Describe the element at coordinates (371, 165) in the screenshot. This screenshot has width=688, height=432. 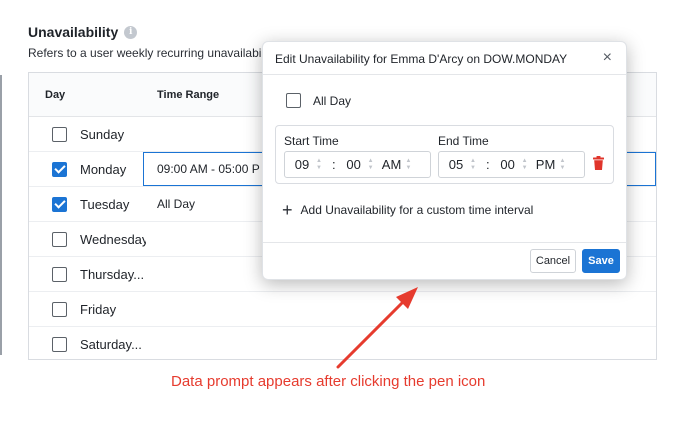
I see `start-minute-spinner: ▲ ▼` at that location.